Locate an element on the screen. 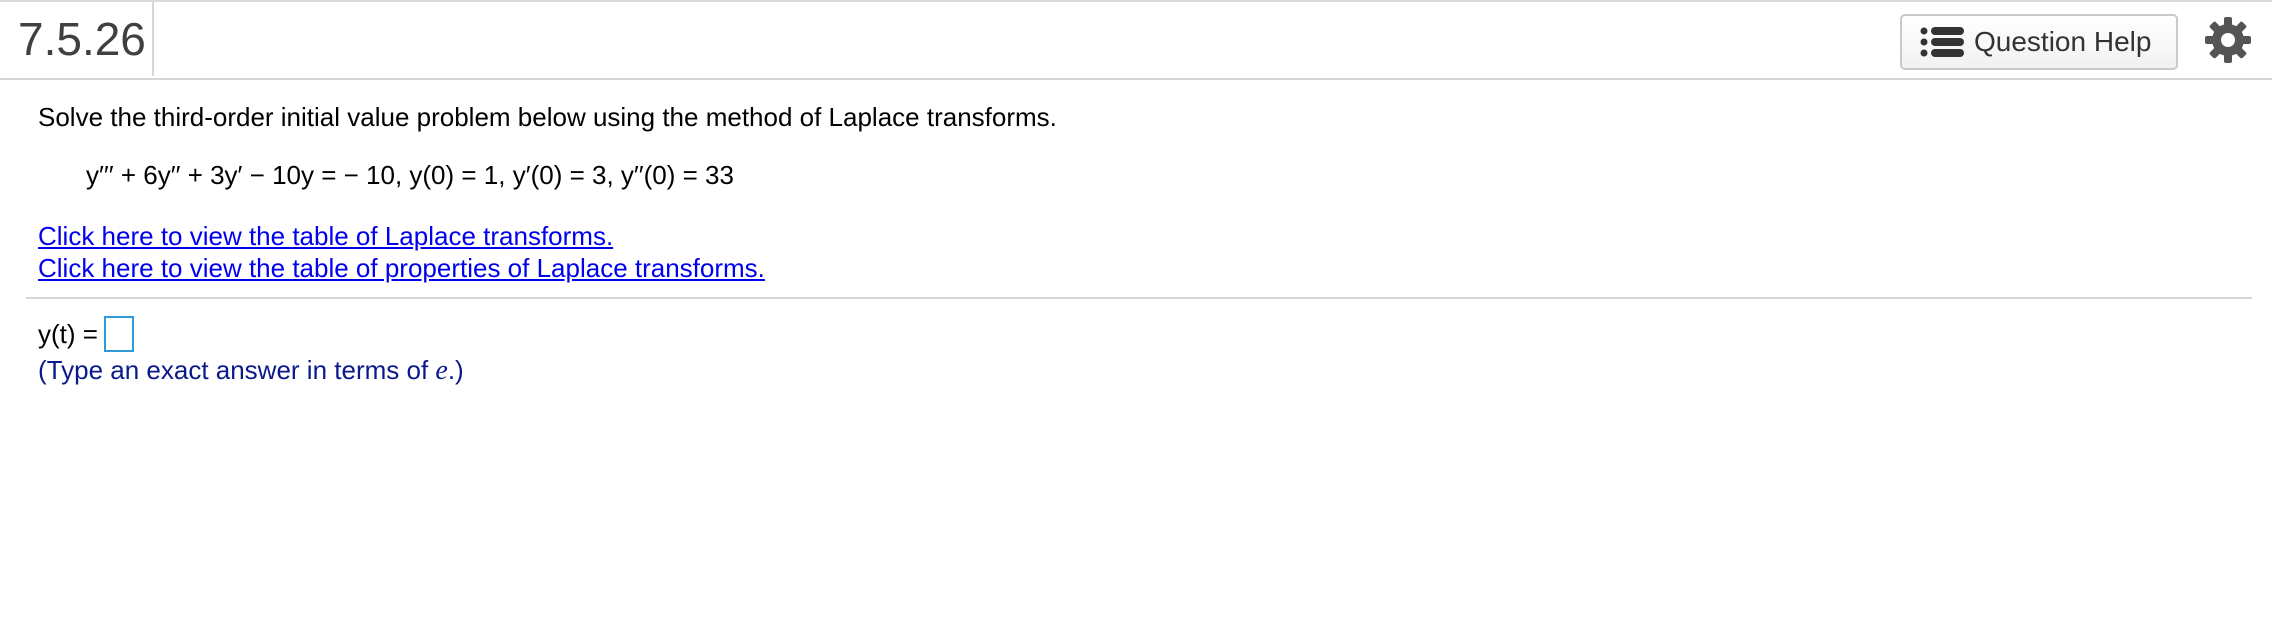 The image size is (2280, 624). hint-variable: e is located at coordinates (441, 370).